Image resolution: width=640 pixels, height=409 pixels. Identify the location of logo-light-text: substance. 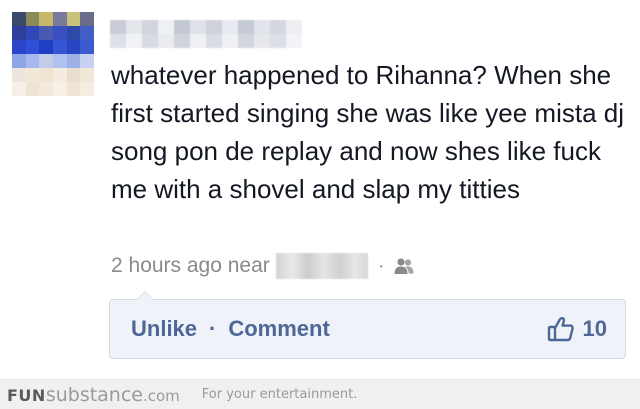
(94, 394).